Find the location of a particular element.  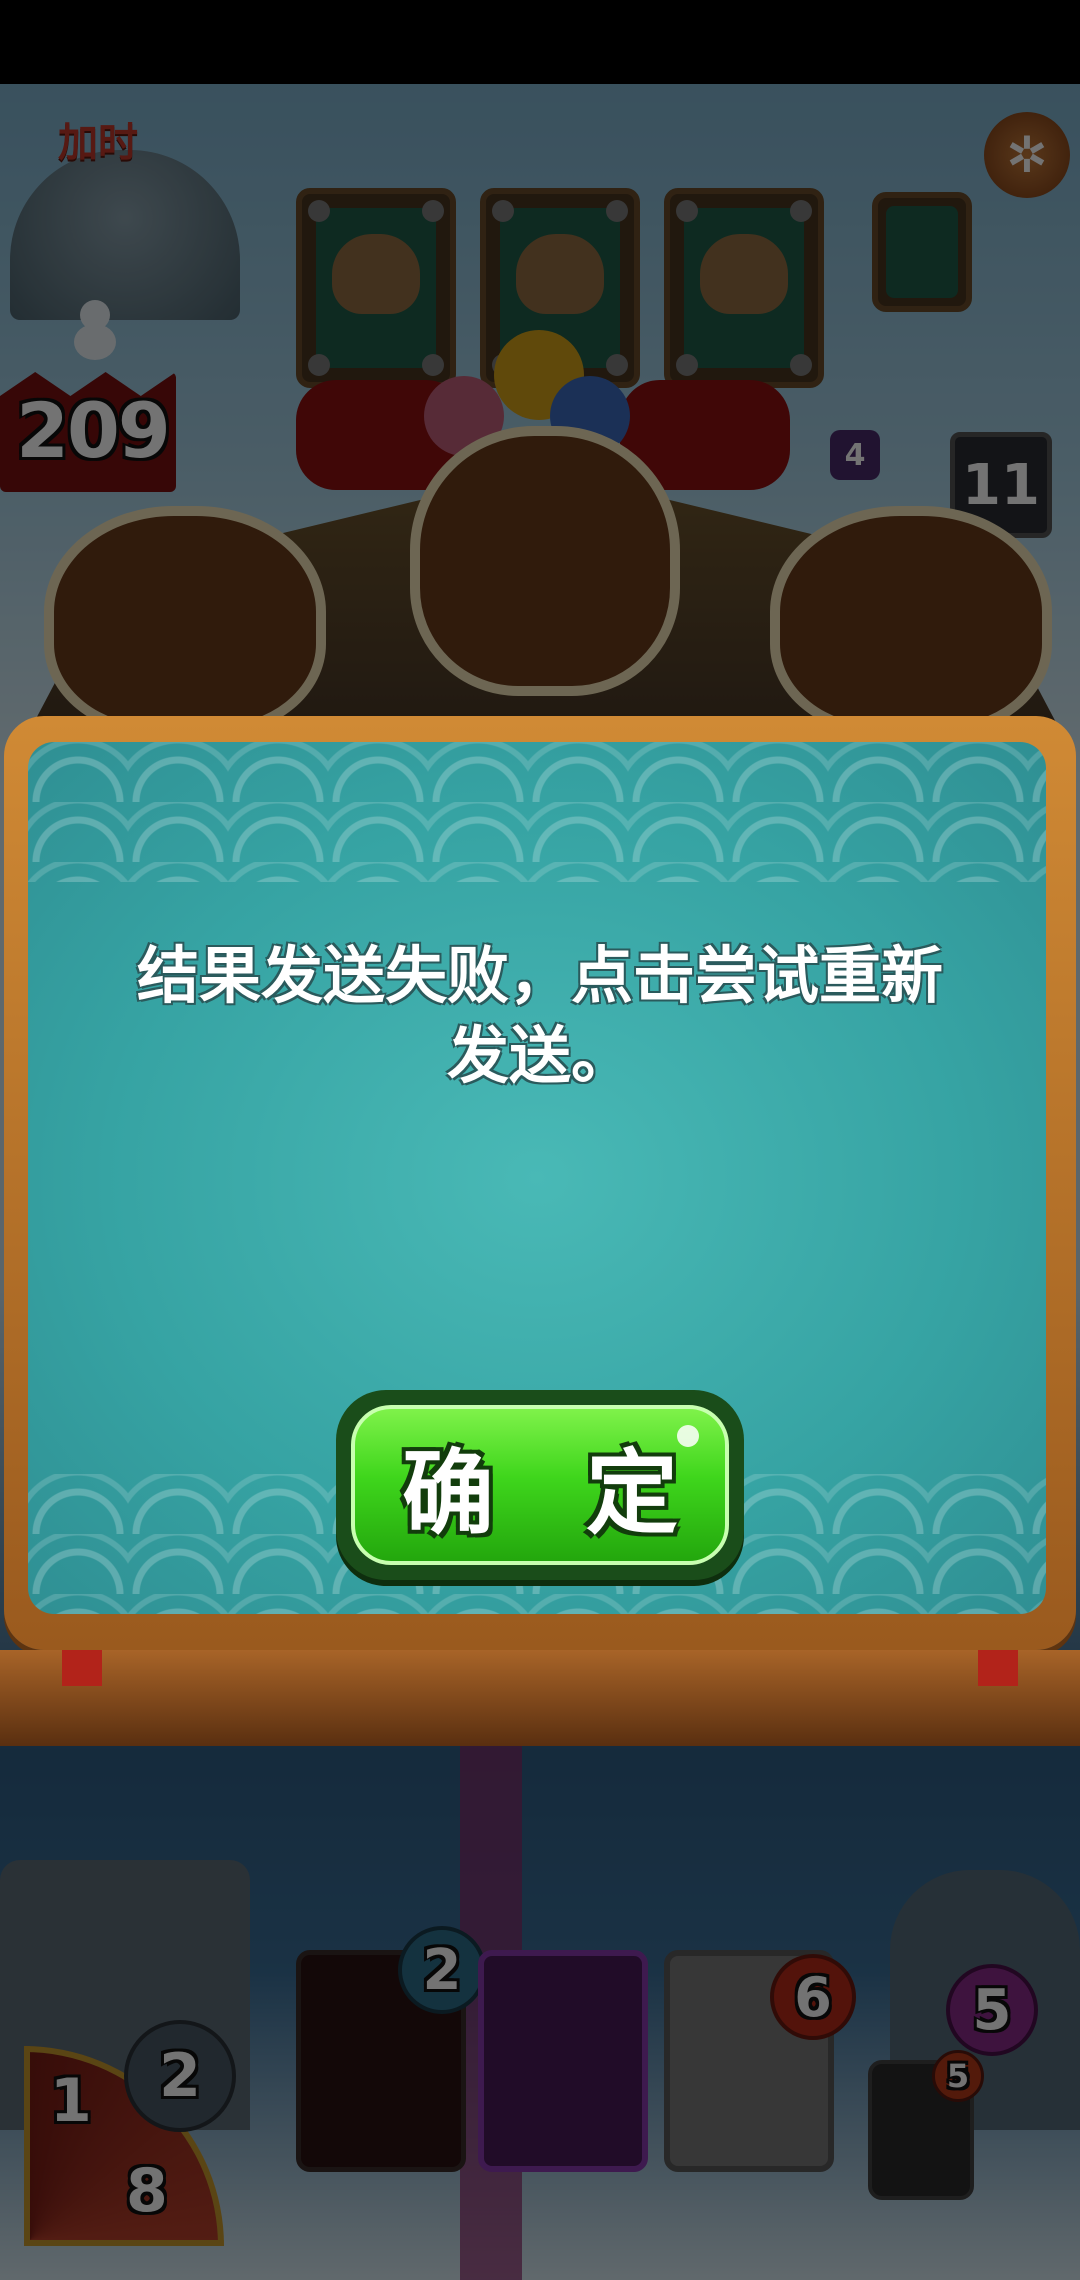

wave-pattern-top is located at coordinates (537, 812).